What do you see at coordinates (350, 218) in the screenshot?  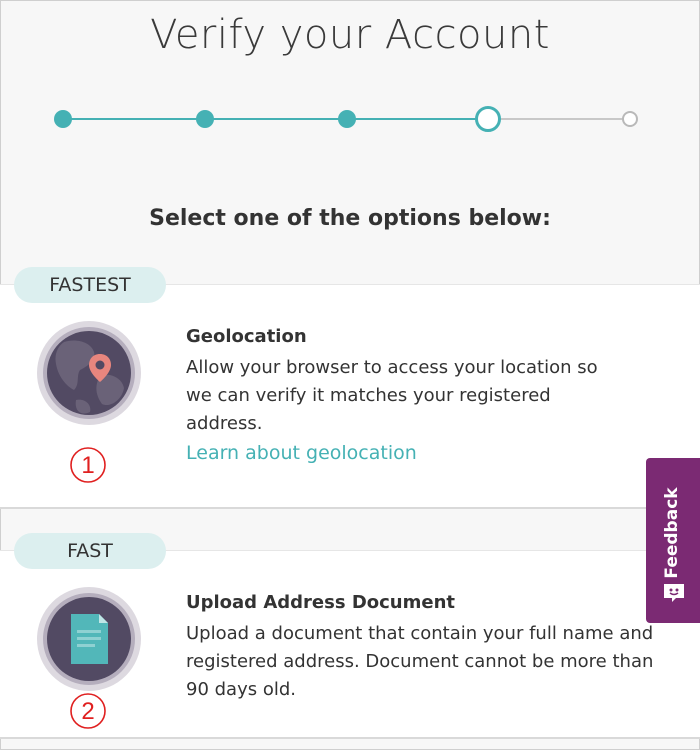 I see `options-subtitle: Select one of the options below:` at bounding box center [350, 218].